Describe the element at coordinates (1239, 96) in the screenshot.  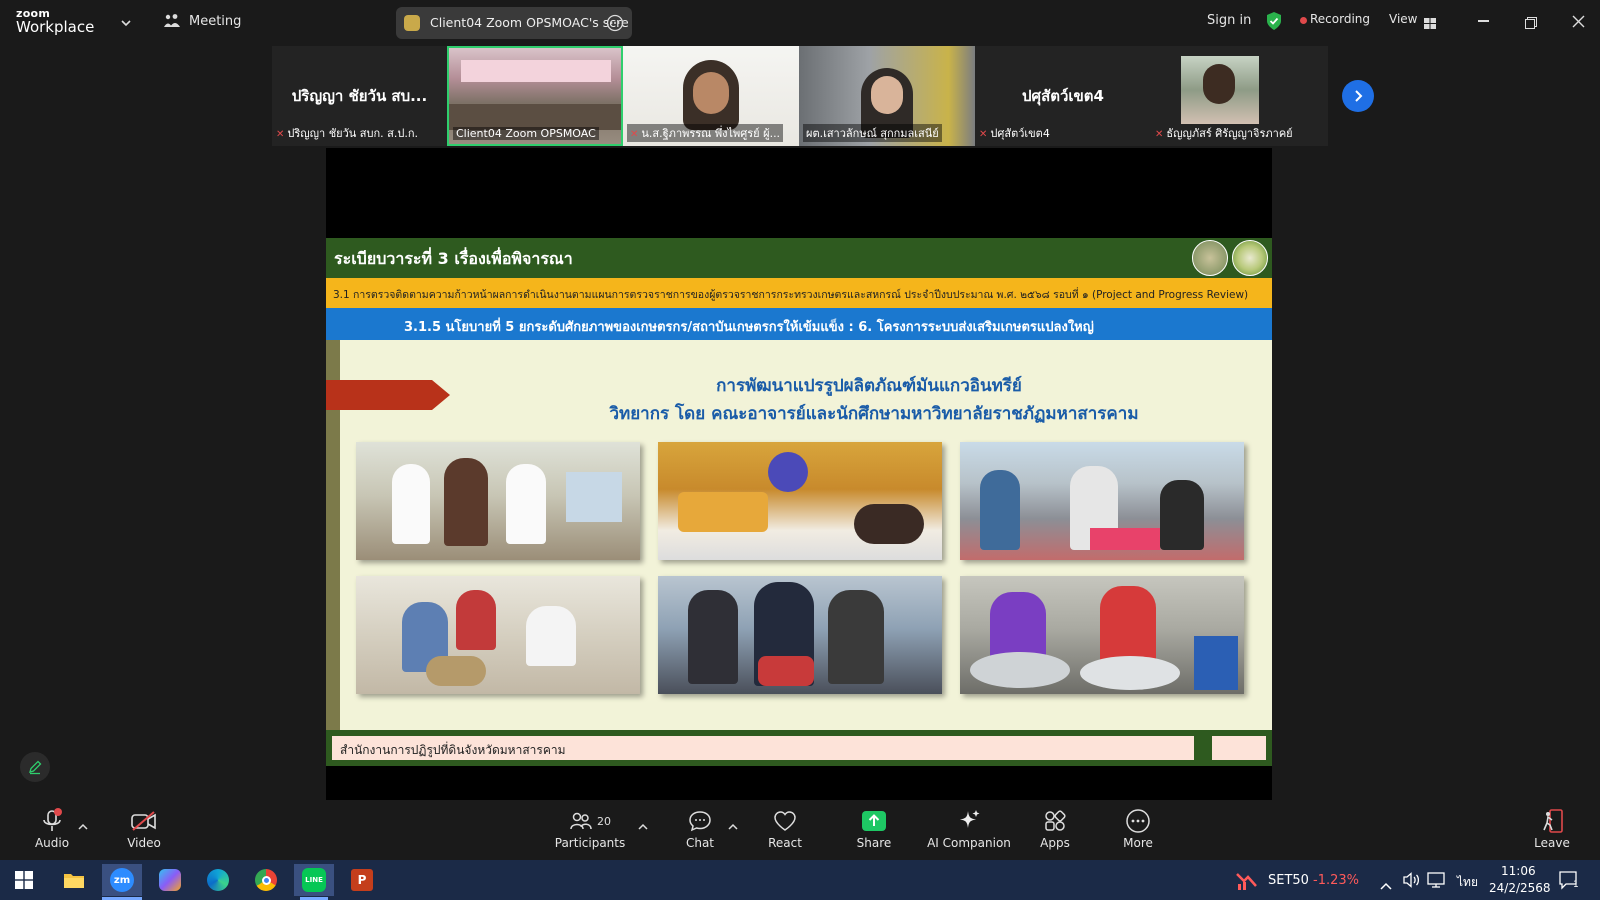
I see `participant-tile: ✕ ธัญญภัสร์ ศิรัญญาจิรภาคย์` at that location.